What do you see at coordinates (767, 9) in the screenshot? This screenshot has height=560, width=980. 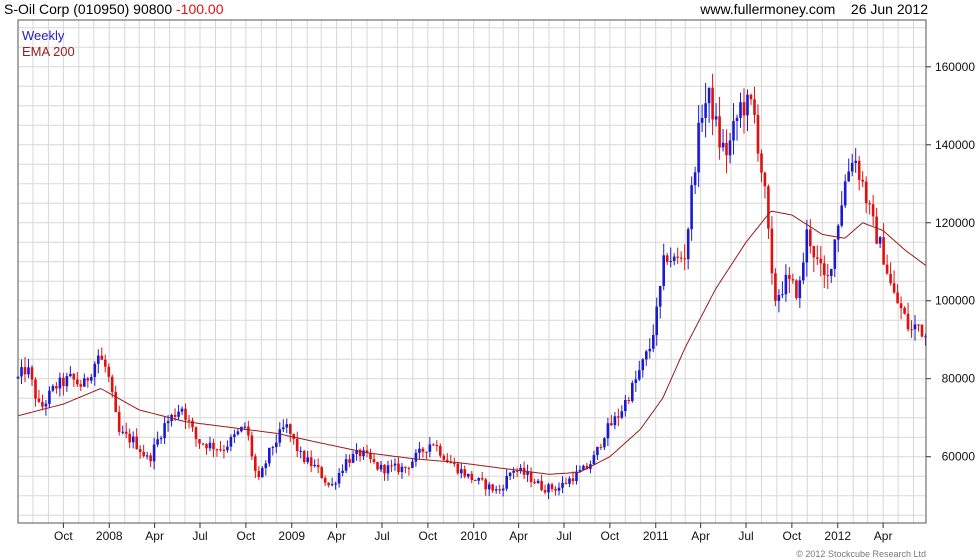 I see `source-site: www.fullermoney.com` at bounding box center [767, 9].